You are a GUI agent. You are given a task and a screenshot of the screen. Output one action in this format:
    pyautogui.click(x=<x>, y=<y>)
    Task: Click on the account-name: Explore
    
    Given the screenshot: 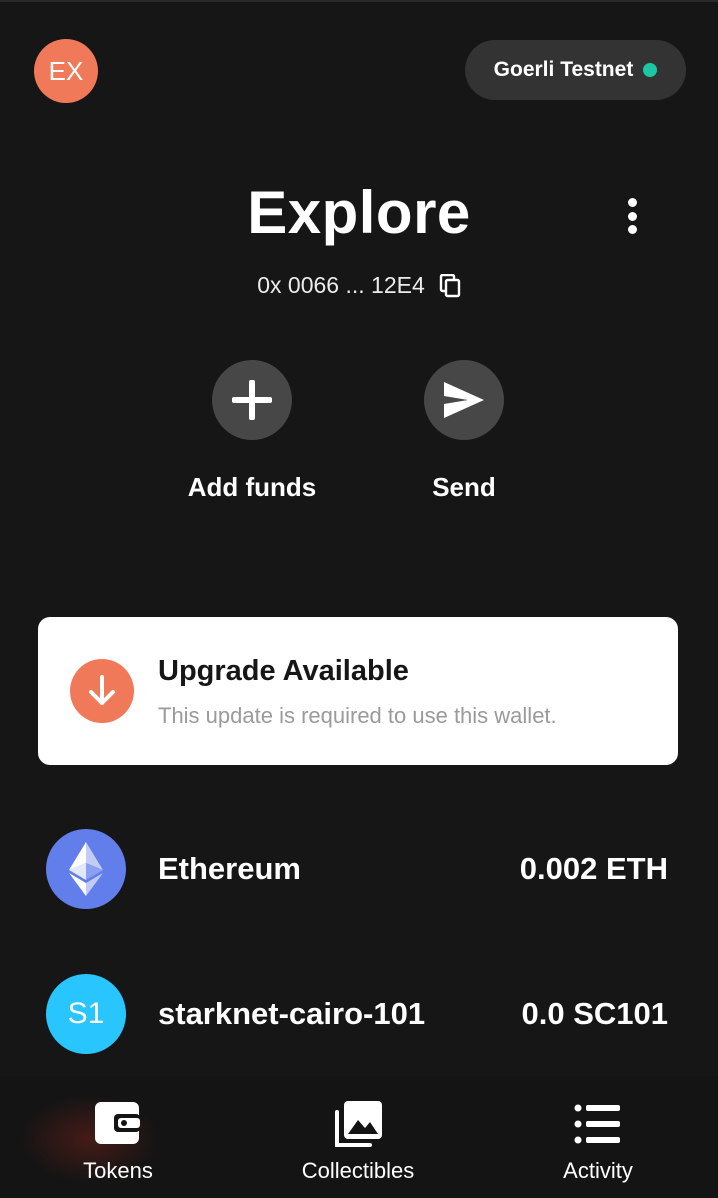 What is the action you would take?
    pyautogui.click(x=359, y=212)
    